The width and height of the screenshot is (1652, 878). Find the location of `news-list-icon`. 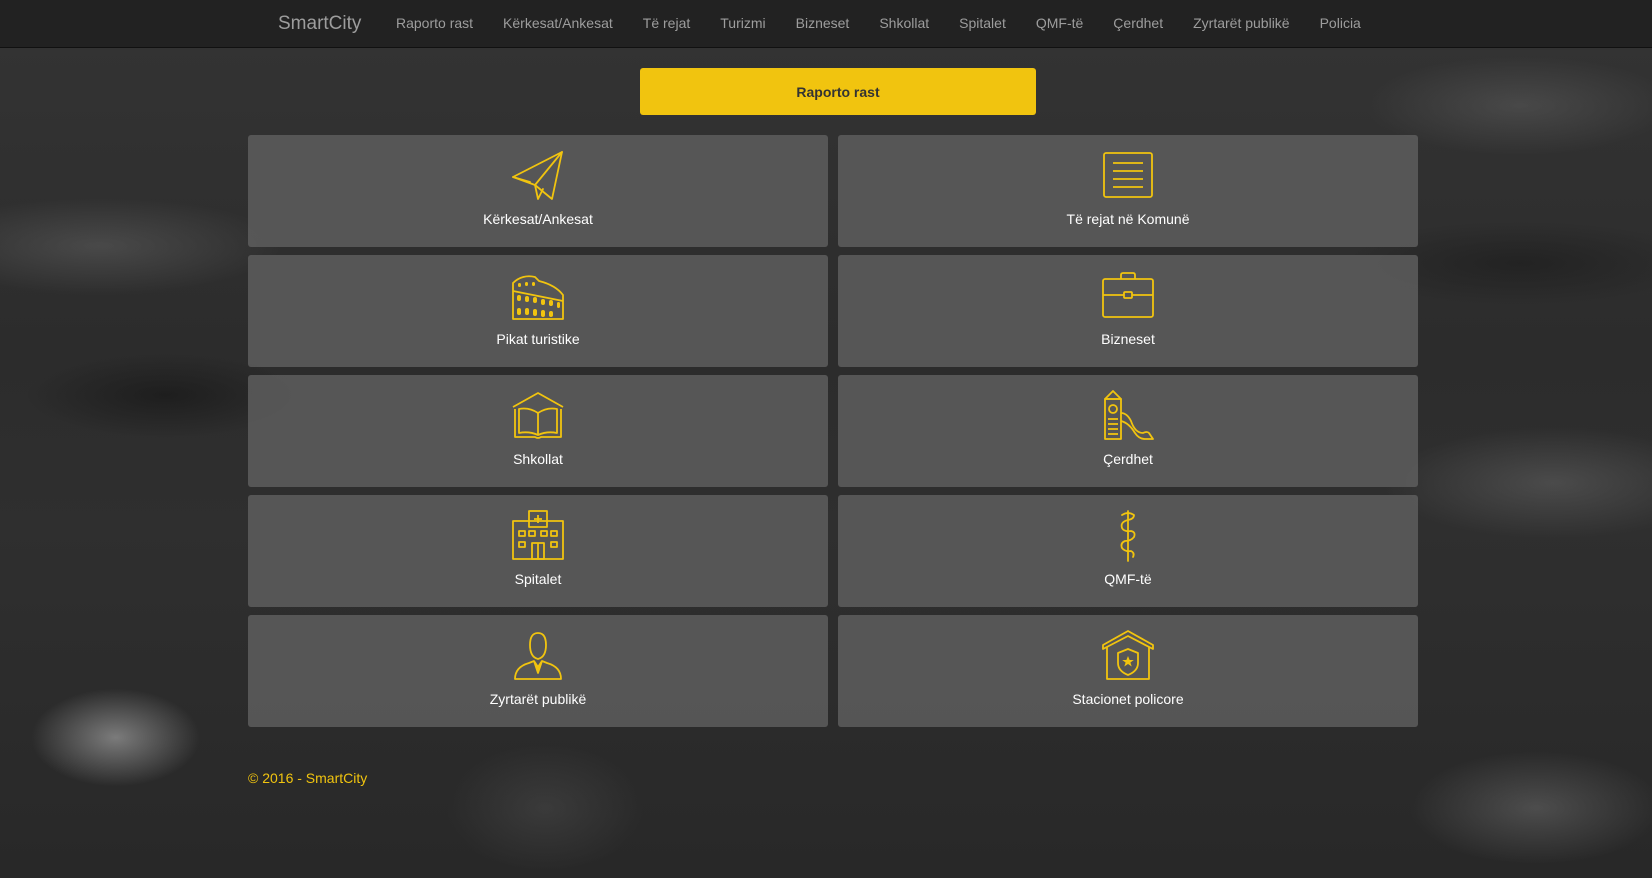

news-list-icon is located at coordinates (1128, 176).